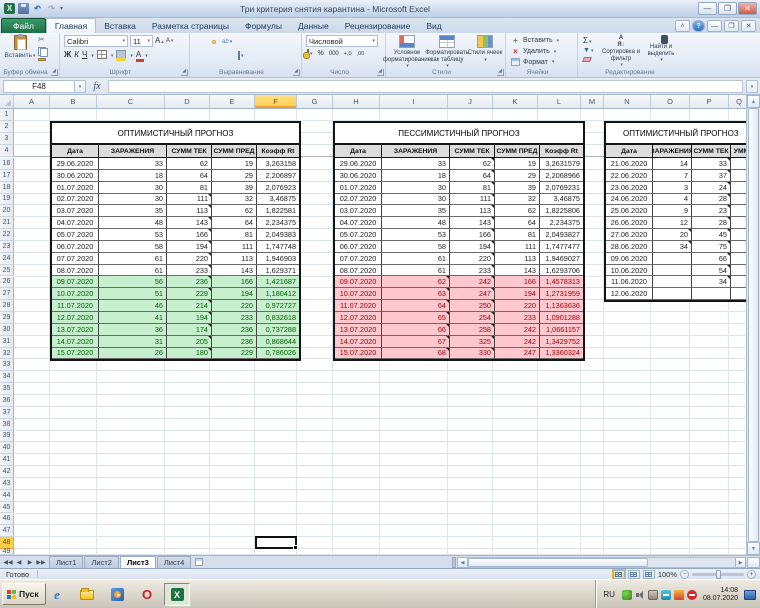 Image resolution: width=760 pixels, height=608 pixels. What do you see at coordinates (414, 101) in the screenshot?
I see `column-header-I: I` at bounding box center [414, 101].